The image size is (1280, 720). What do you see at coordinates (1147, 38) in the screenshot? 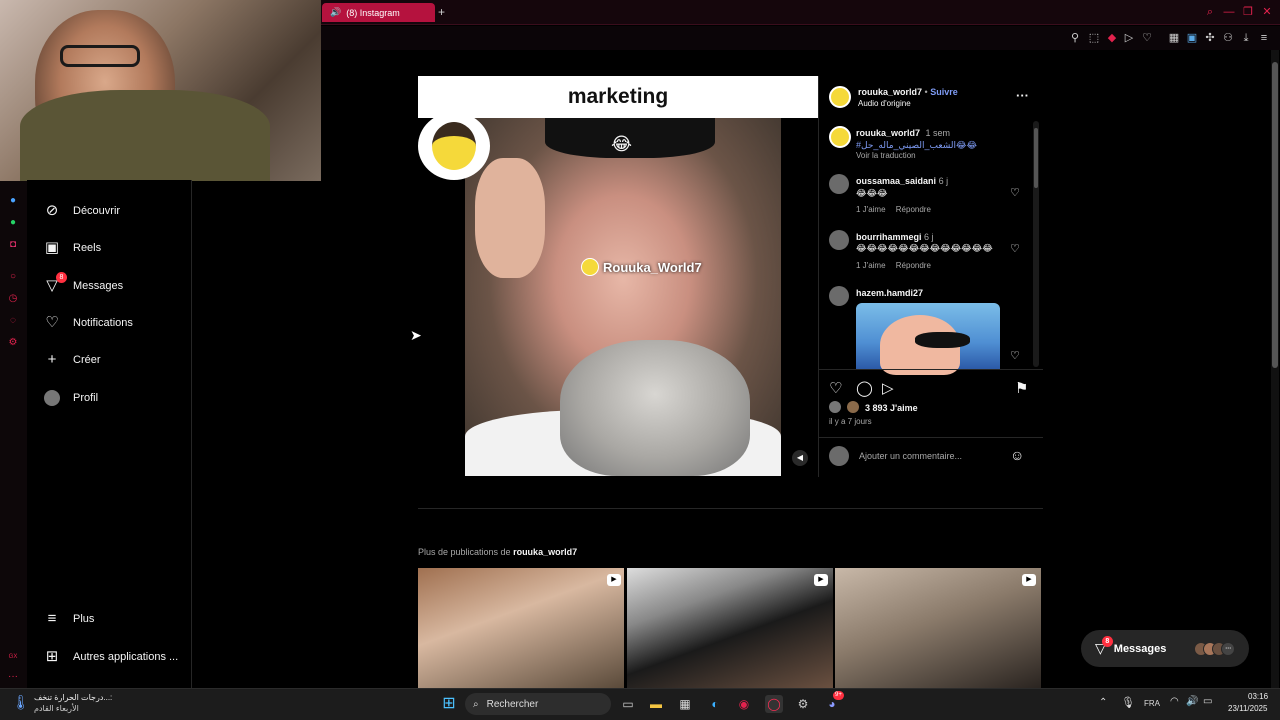
I see `bookmark-heart-icon: ♡` at bounding box center [1147, 38].